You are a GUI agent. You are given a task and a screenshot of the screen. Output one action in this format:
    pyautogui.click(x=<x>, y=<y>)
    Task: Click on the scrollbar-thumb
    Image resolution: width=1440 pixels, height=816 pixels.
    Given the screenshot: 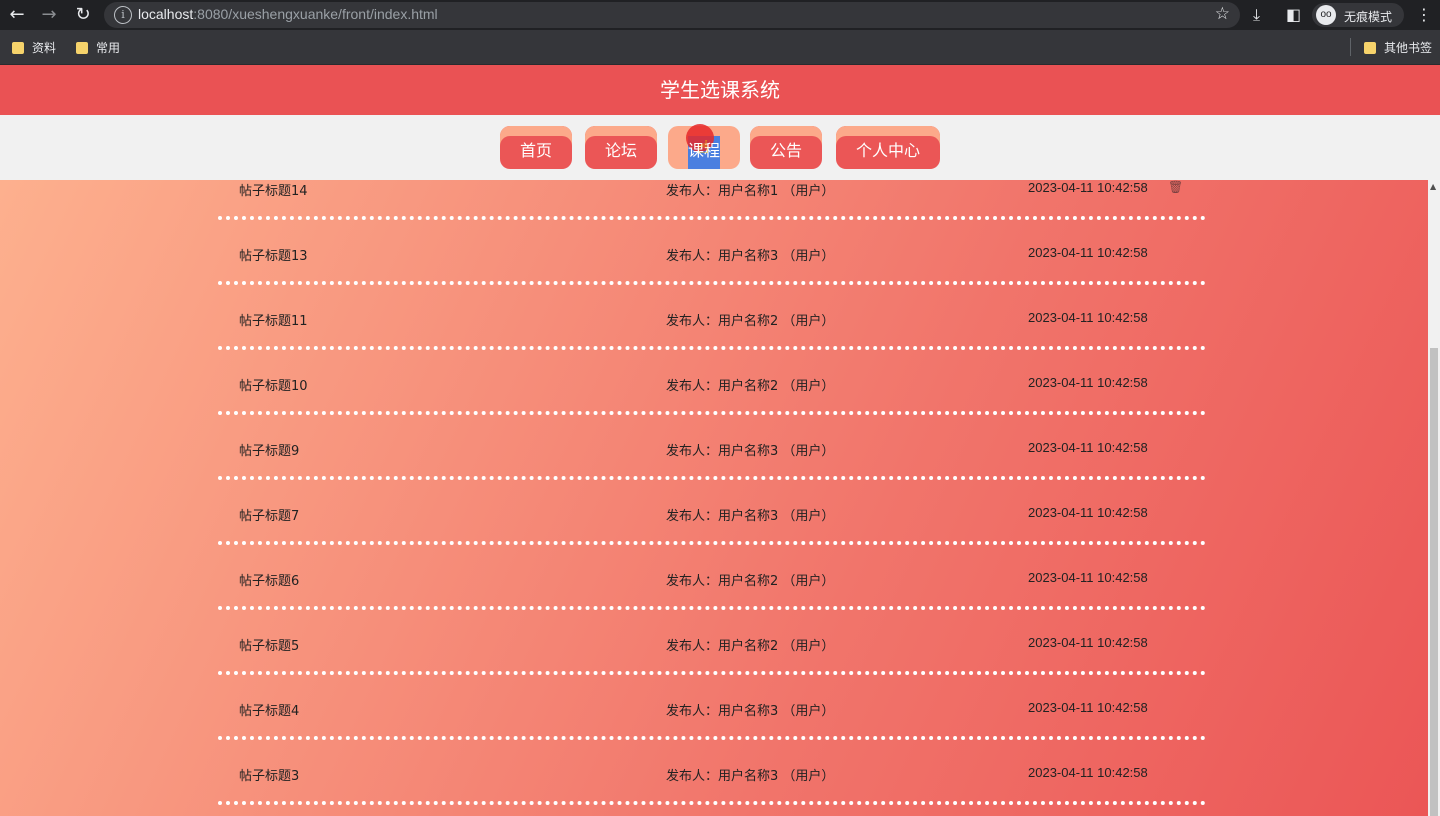 What is the action you would take?
    pyautogui.click(x=1434, y=582)
    